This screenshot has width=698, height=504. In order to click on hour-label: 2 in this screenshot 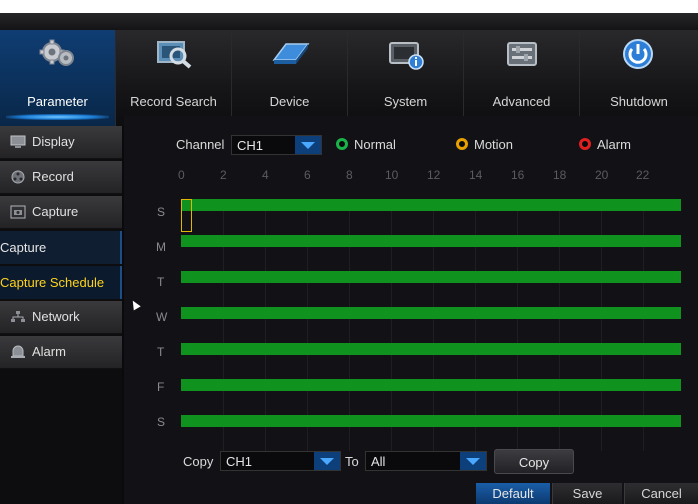, I will do `click(223, 175)`.